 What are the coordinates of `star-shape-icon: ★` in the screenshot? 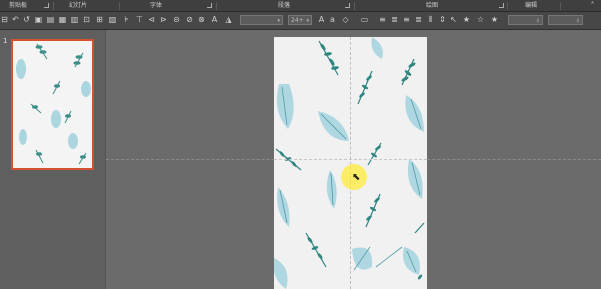 It's located at (466, 20).